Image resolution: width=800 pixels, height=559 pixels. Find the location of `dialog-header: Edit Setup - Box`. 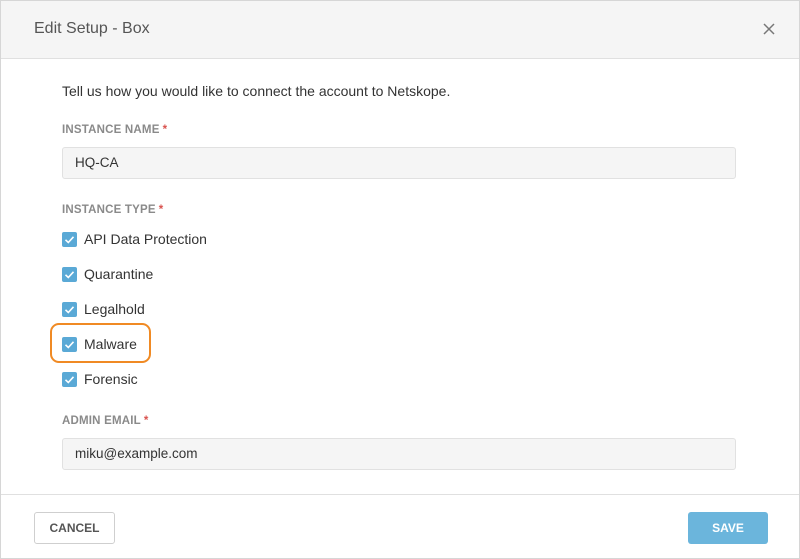

dialog-header: Edit Setup - Box is located at coordinates (400, 30).